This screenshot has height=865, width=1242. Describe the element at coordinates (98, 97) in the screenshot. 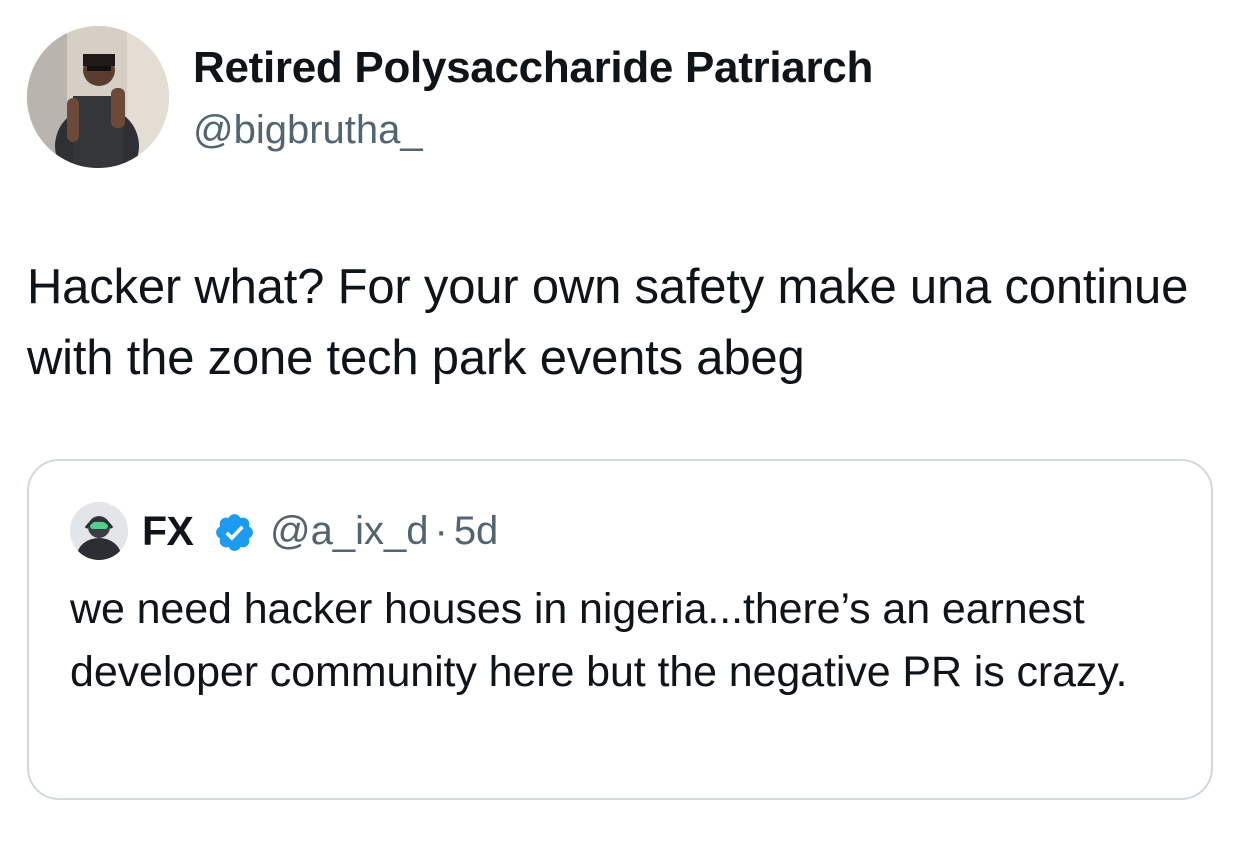

I see `author-avatar` at that location.